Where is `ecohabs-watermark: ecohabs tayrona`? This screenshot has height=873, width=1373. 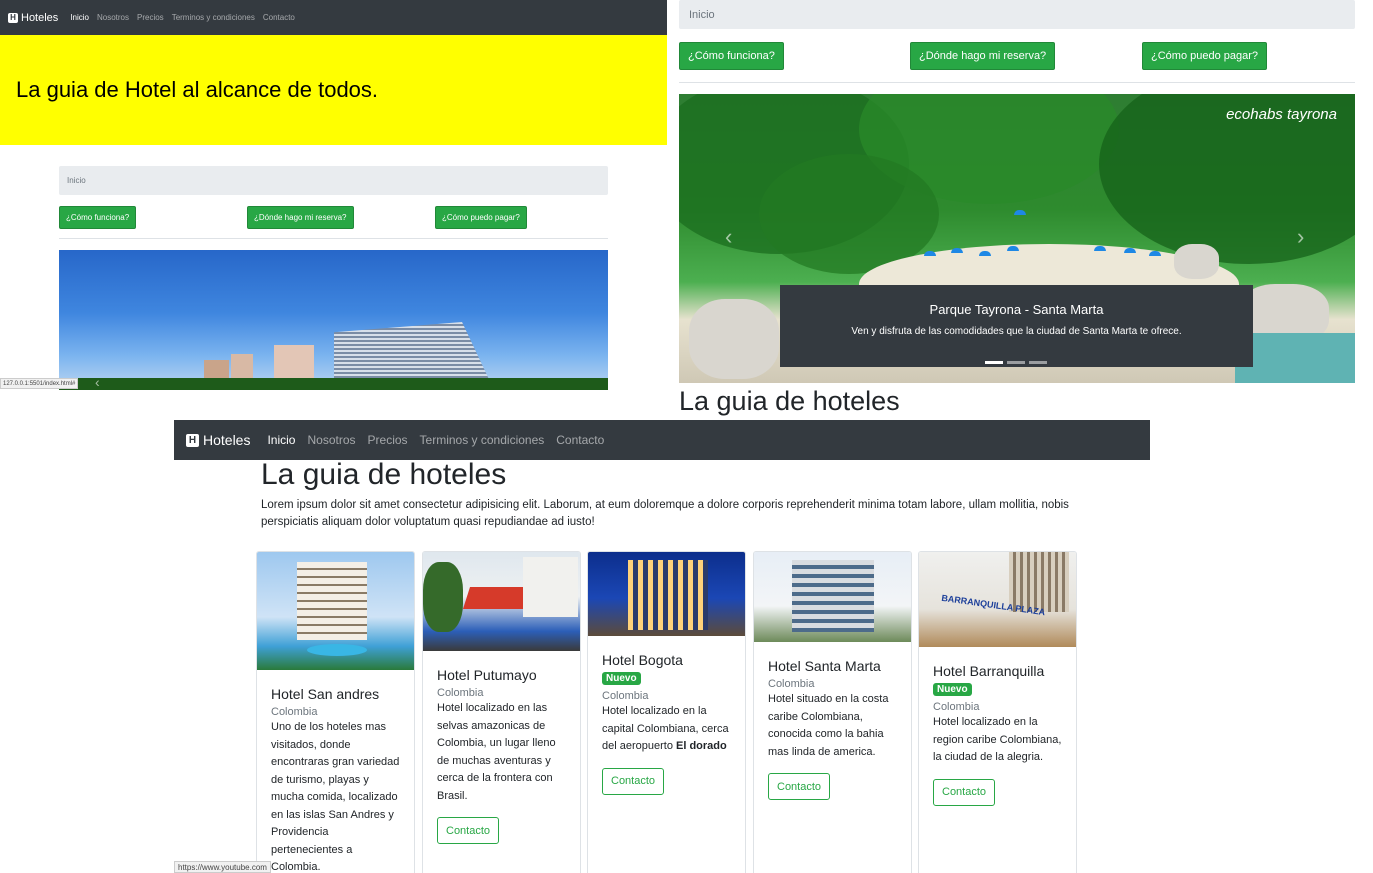
ecohabs-watermark: ecohabs tayrona is located at coordinates (1281, 114).